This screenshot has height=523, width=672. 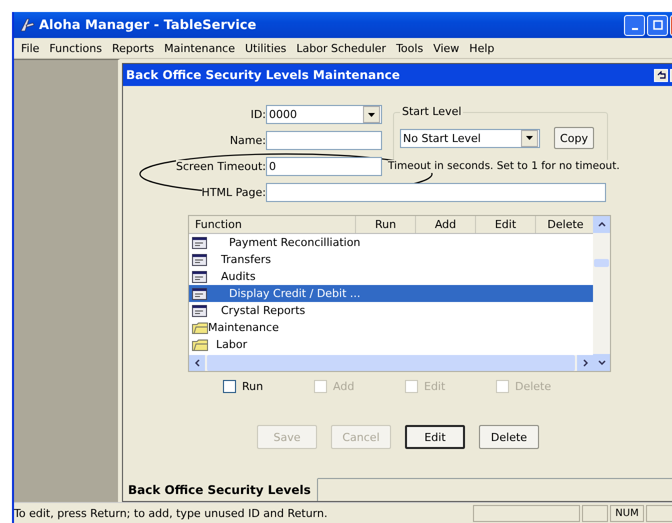 What do you see at coordinates (266, 48) in the screenshot?
I see `menu-item: Utilities` at bounding box center [266, 48].